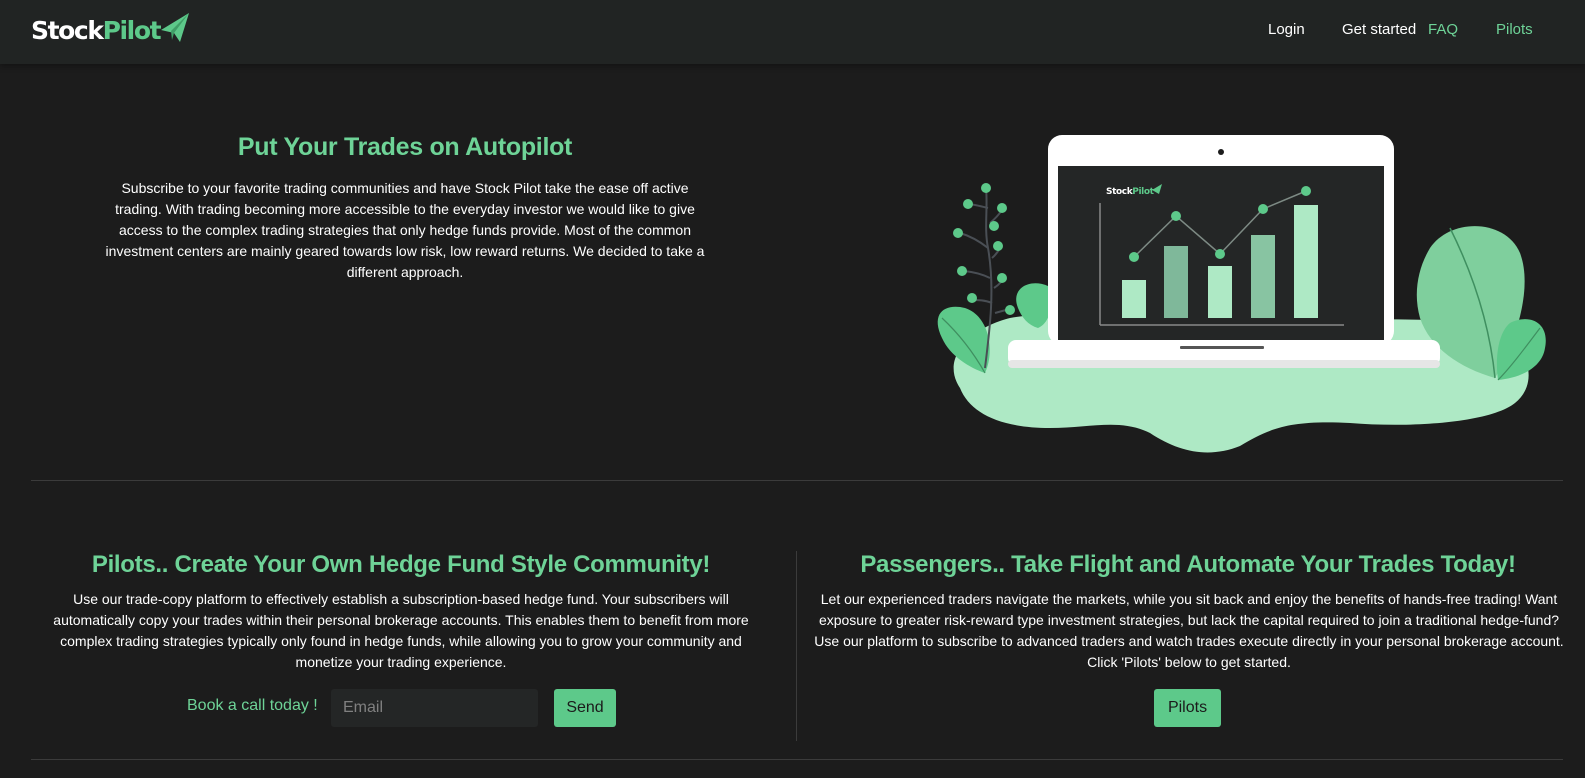 Image resolution: width=1585 pixels, height=778 pixels. I want to click on nav-get-started-link: Get started, so click(1379, 30).